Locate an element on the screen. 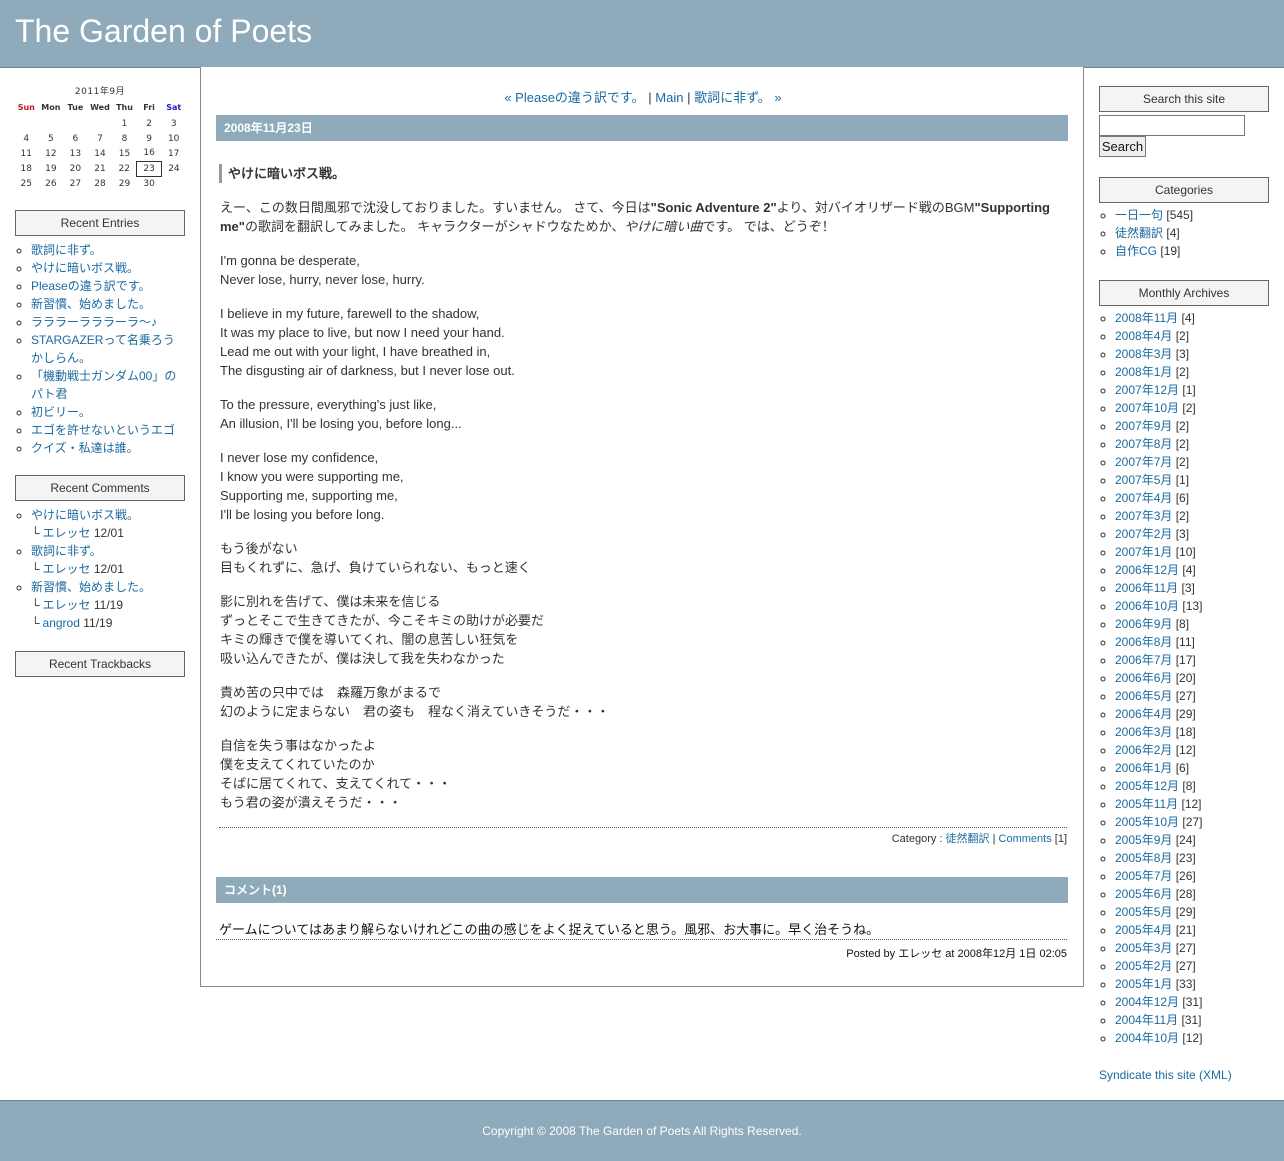  archive-link: 2006年1月 is located at coordinates (1143, 768).